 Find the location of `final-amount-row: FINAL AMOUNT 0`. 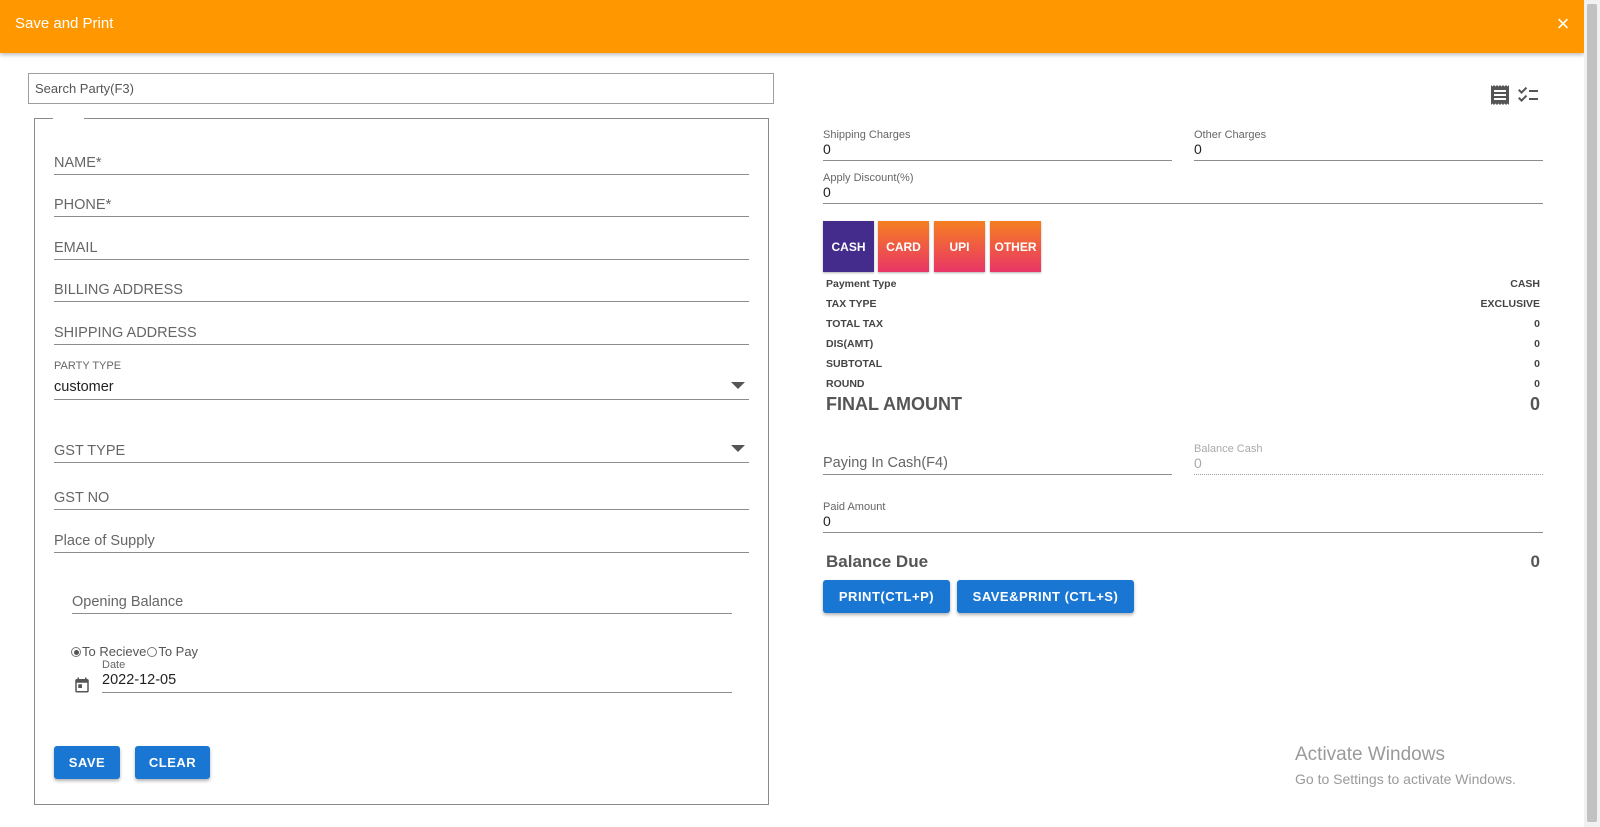

final-amount-row: FINAL AMOUNT 0 is located at coordinates (1183, 404).